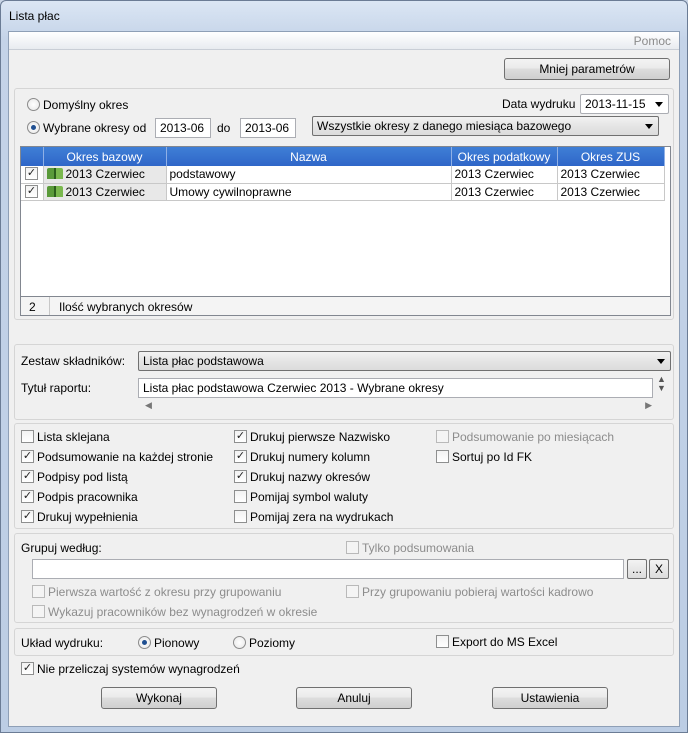  What do you see at coordinates (320, 437) in the screenshot?
I see `option-label: Drukuj pierwsze Nazwisko` at bounding box center [320, 437].